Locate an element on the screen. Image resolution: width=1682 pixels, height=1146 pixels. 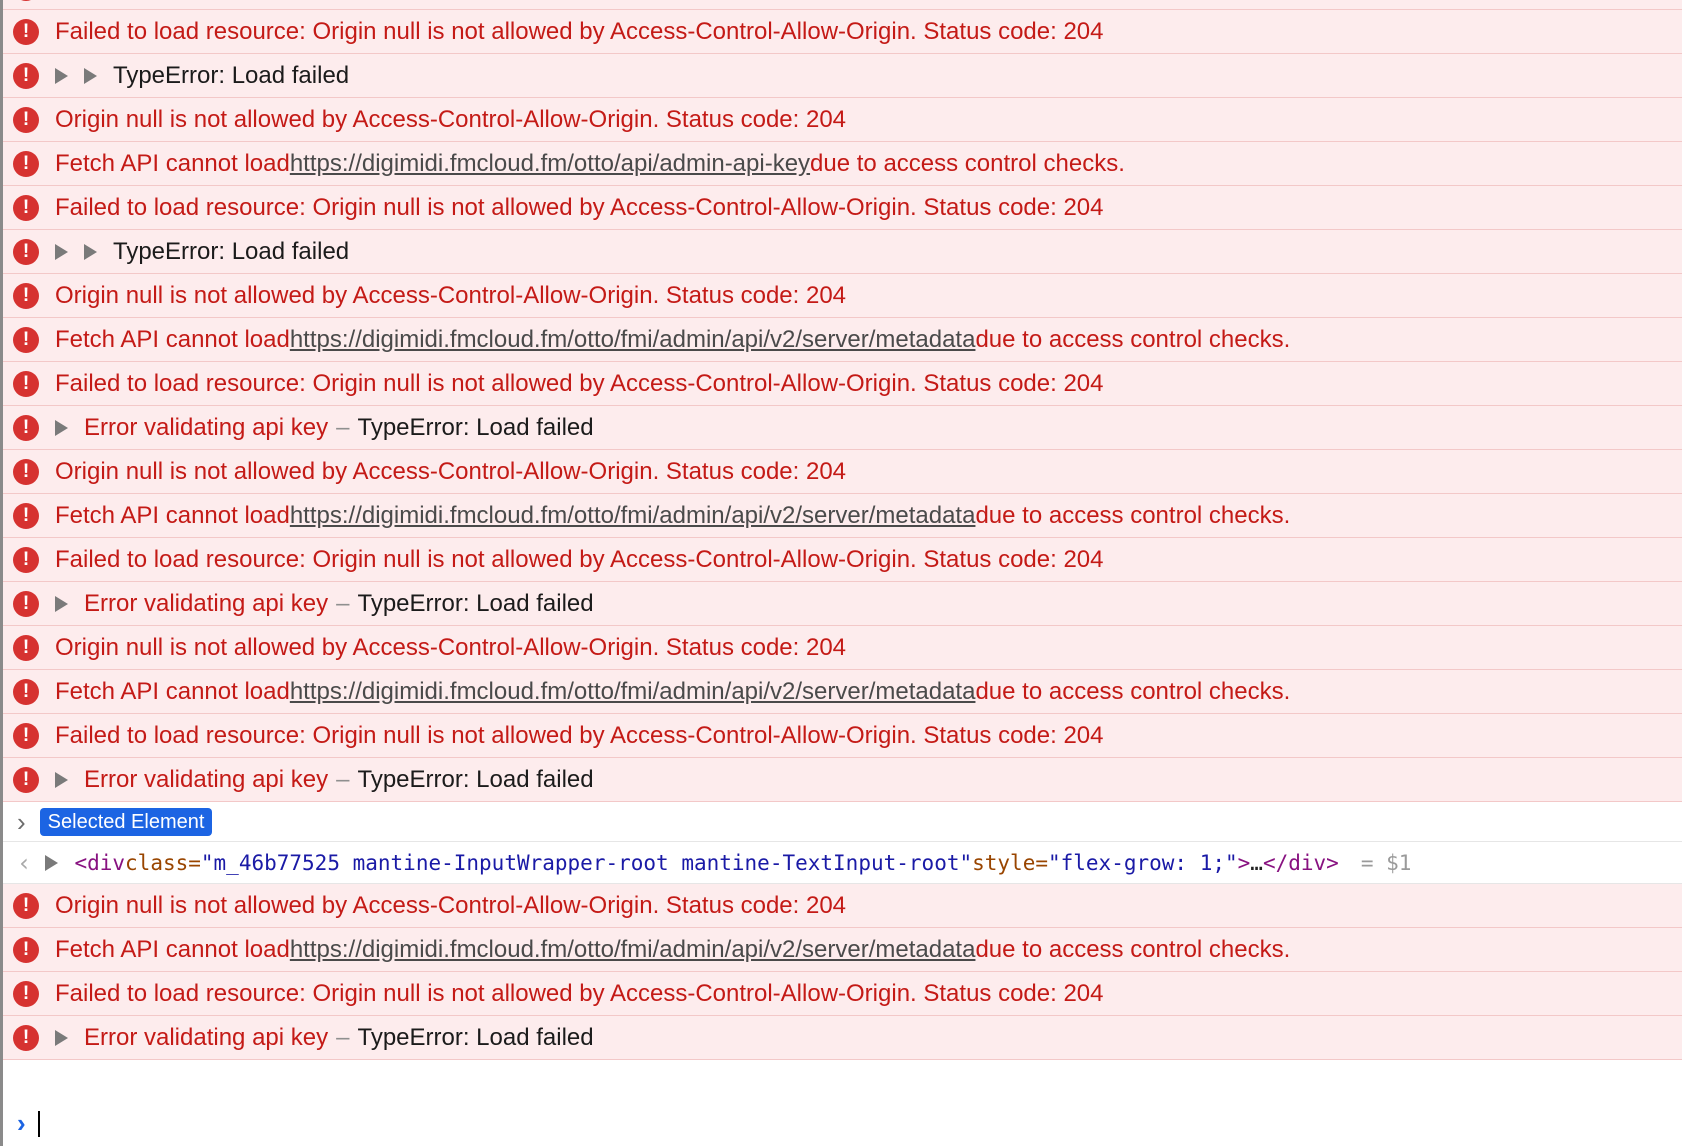
selected-element-badge: Selected Element is located at coordinates (126, 821).